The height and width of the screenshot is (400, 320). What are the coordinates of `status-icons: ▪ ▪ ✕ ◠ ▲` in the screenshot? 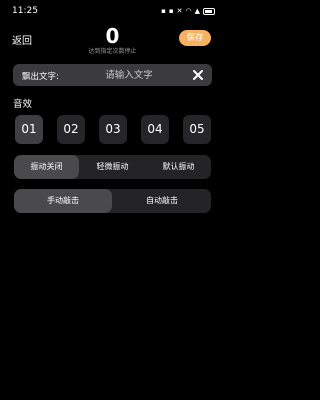 It's located at (188, 11).